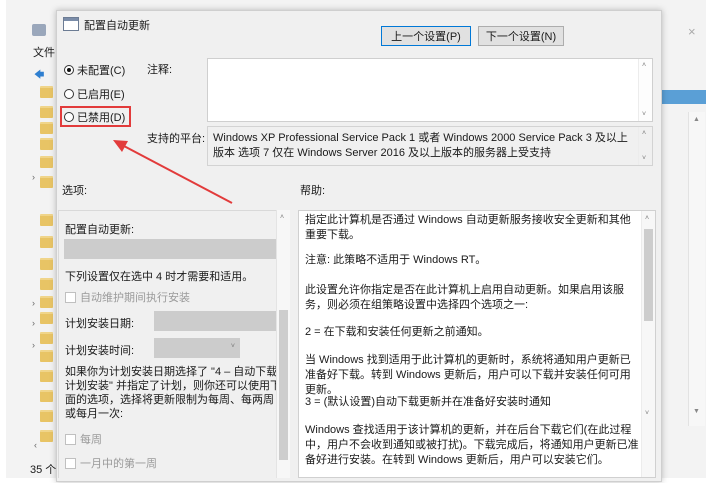  Describe the element at coordinates (648, 344) in the screenshot. I see `help-scrollbar: ˄ ˅` at that location.